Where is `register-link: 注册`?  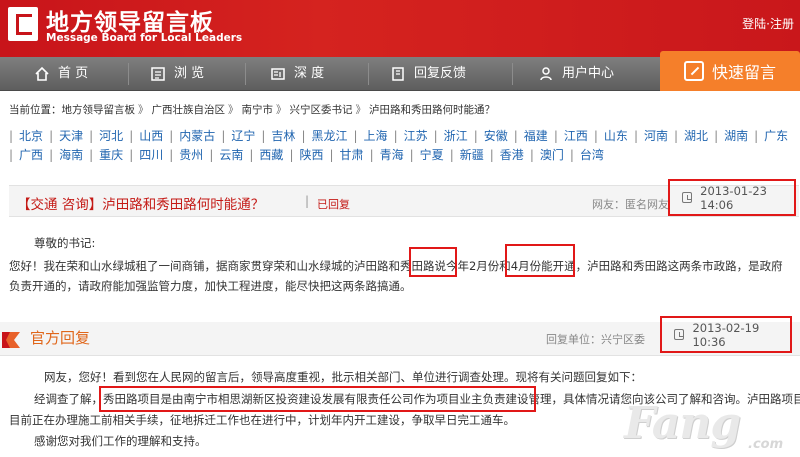 register-link: 注册 is located at coordinates (782, 24).